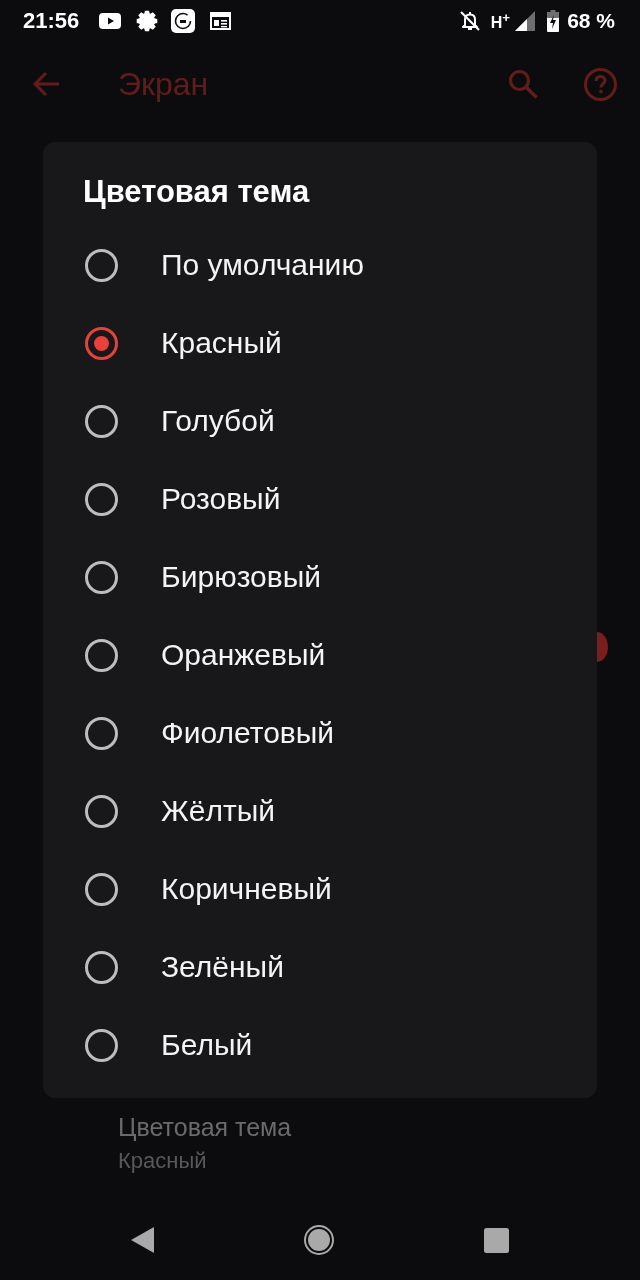 Image resolution: width=640 pixels, height=1280 pixels. I want to click on recents-icon, so click(496, 1240).